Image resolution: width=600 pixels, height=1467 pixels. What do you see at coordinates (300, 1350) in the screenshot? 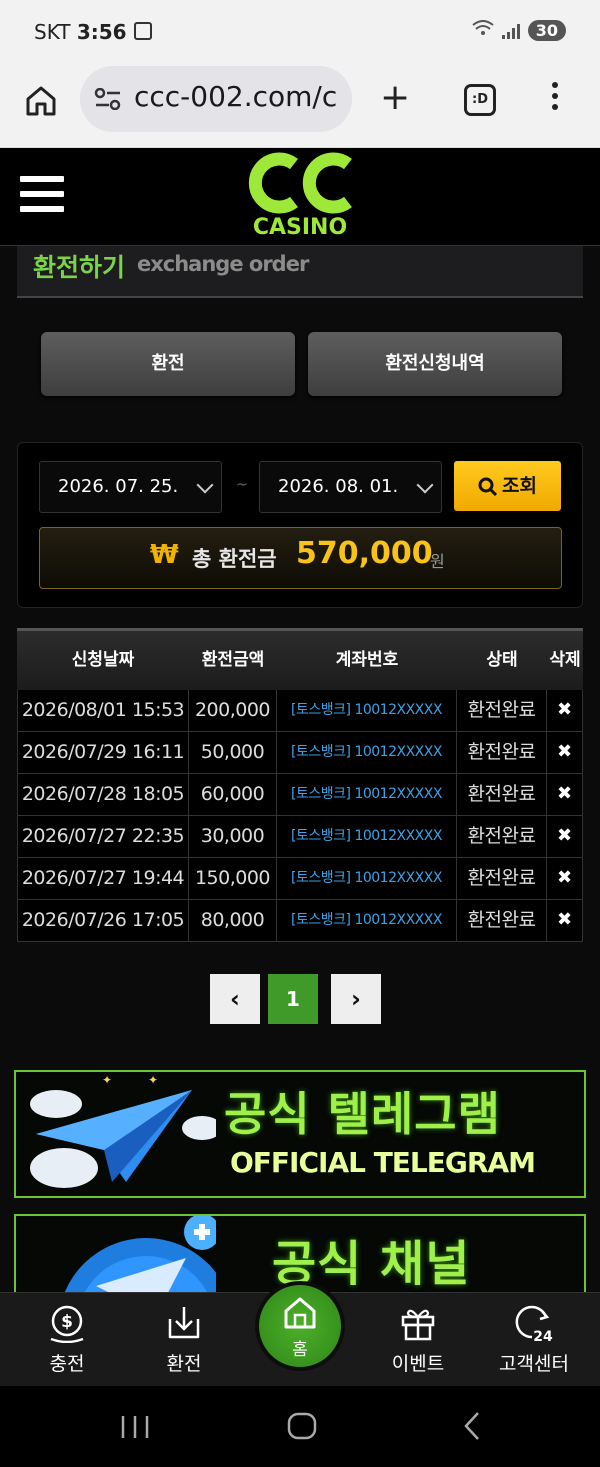
I see `nav-home-label: 홈` at bounding box center [300, 1350].